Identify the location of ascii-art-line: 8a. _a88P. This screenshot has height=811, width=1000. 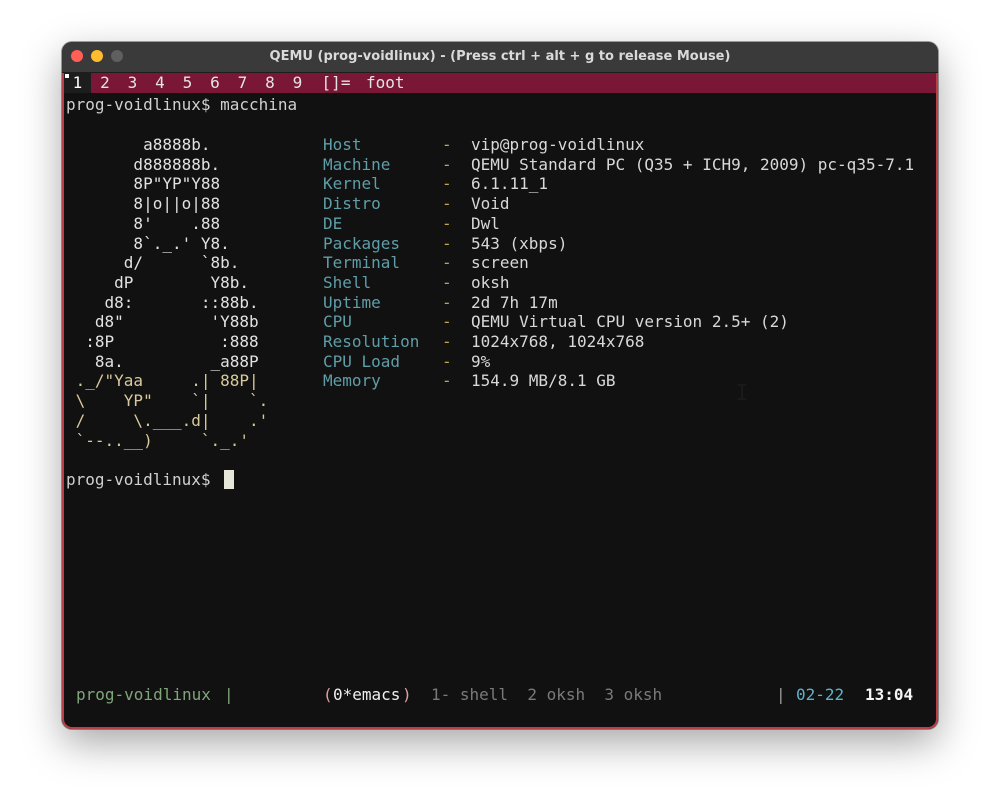
(162, 361).